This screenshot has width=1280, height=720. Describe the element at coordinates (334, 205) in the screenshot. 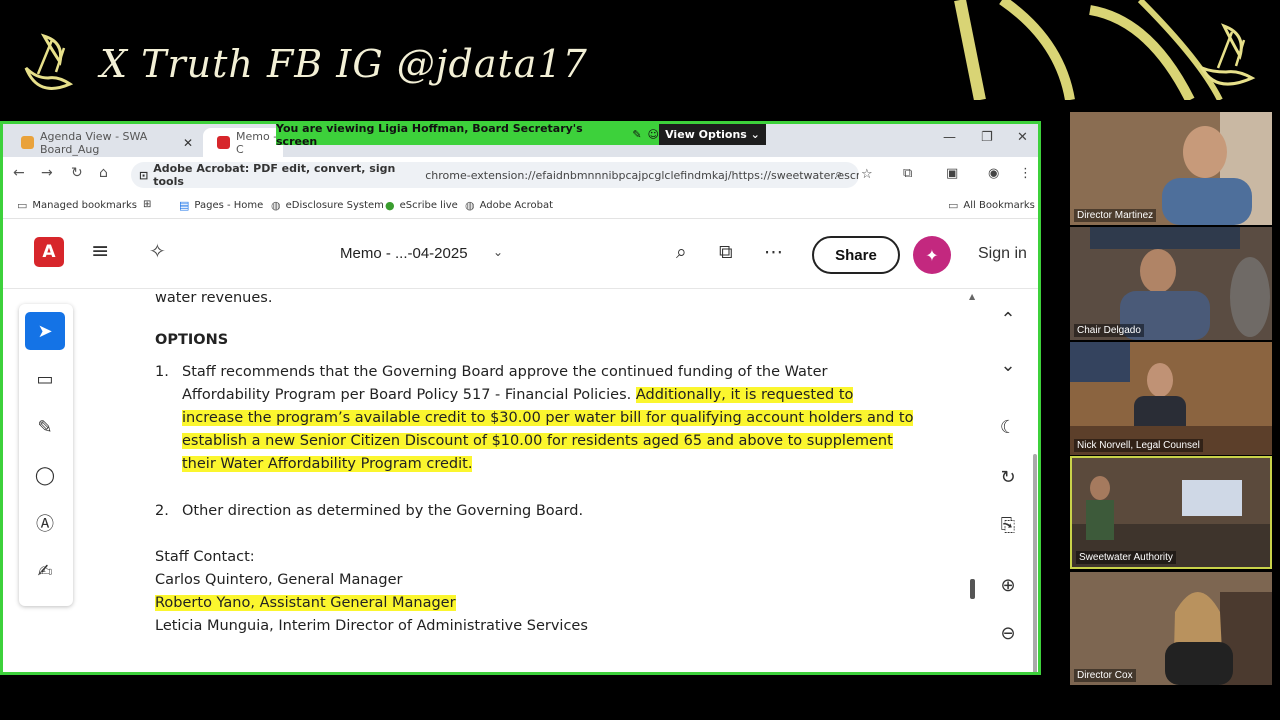

I see `bookmark-label: eDisclosure System` at that location.